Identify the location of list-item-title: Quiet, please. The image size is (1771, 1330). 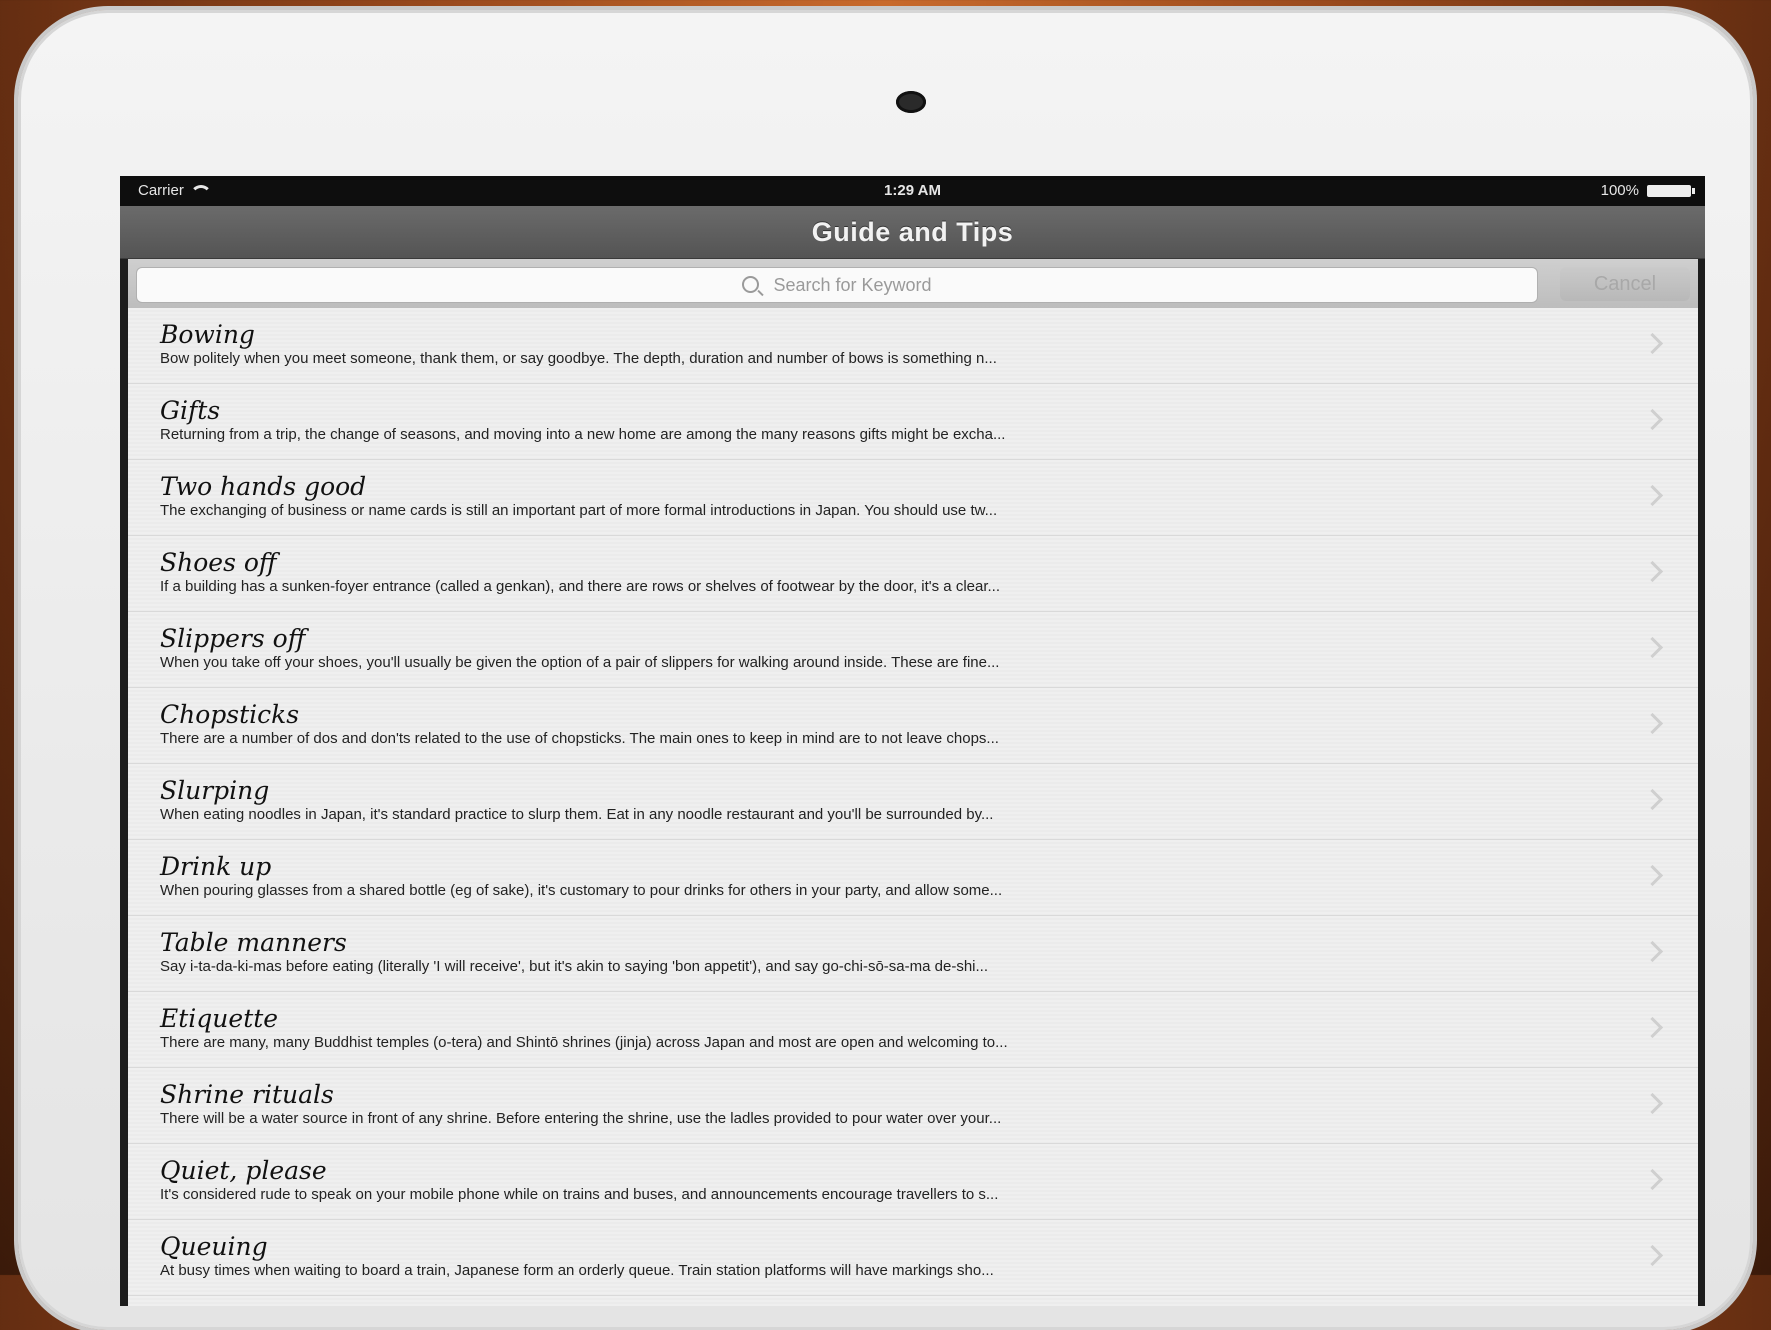
(243, 1170).